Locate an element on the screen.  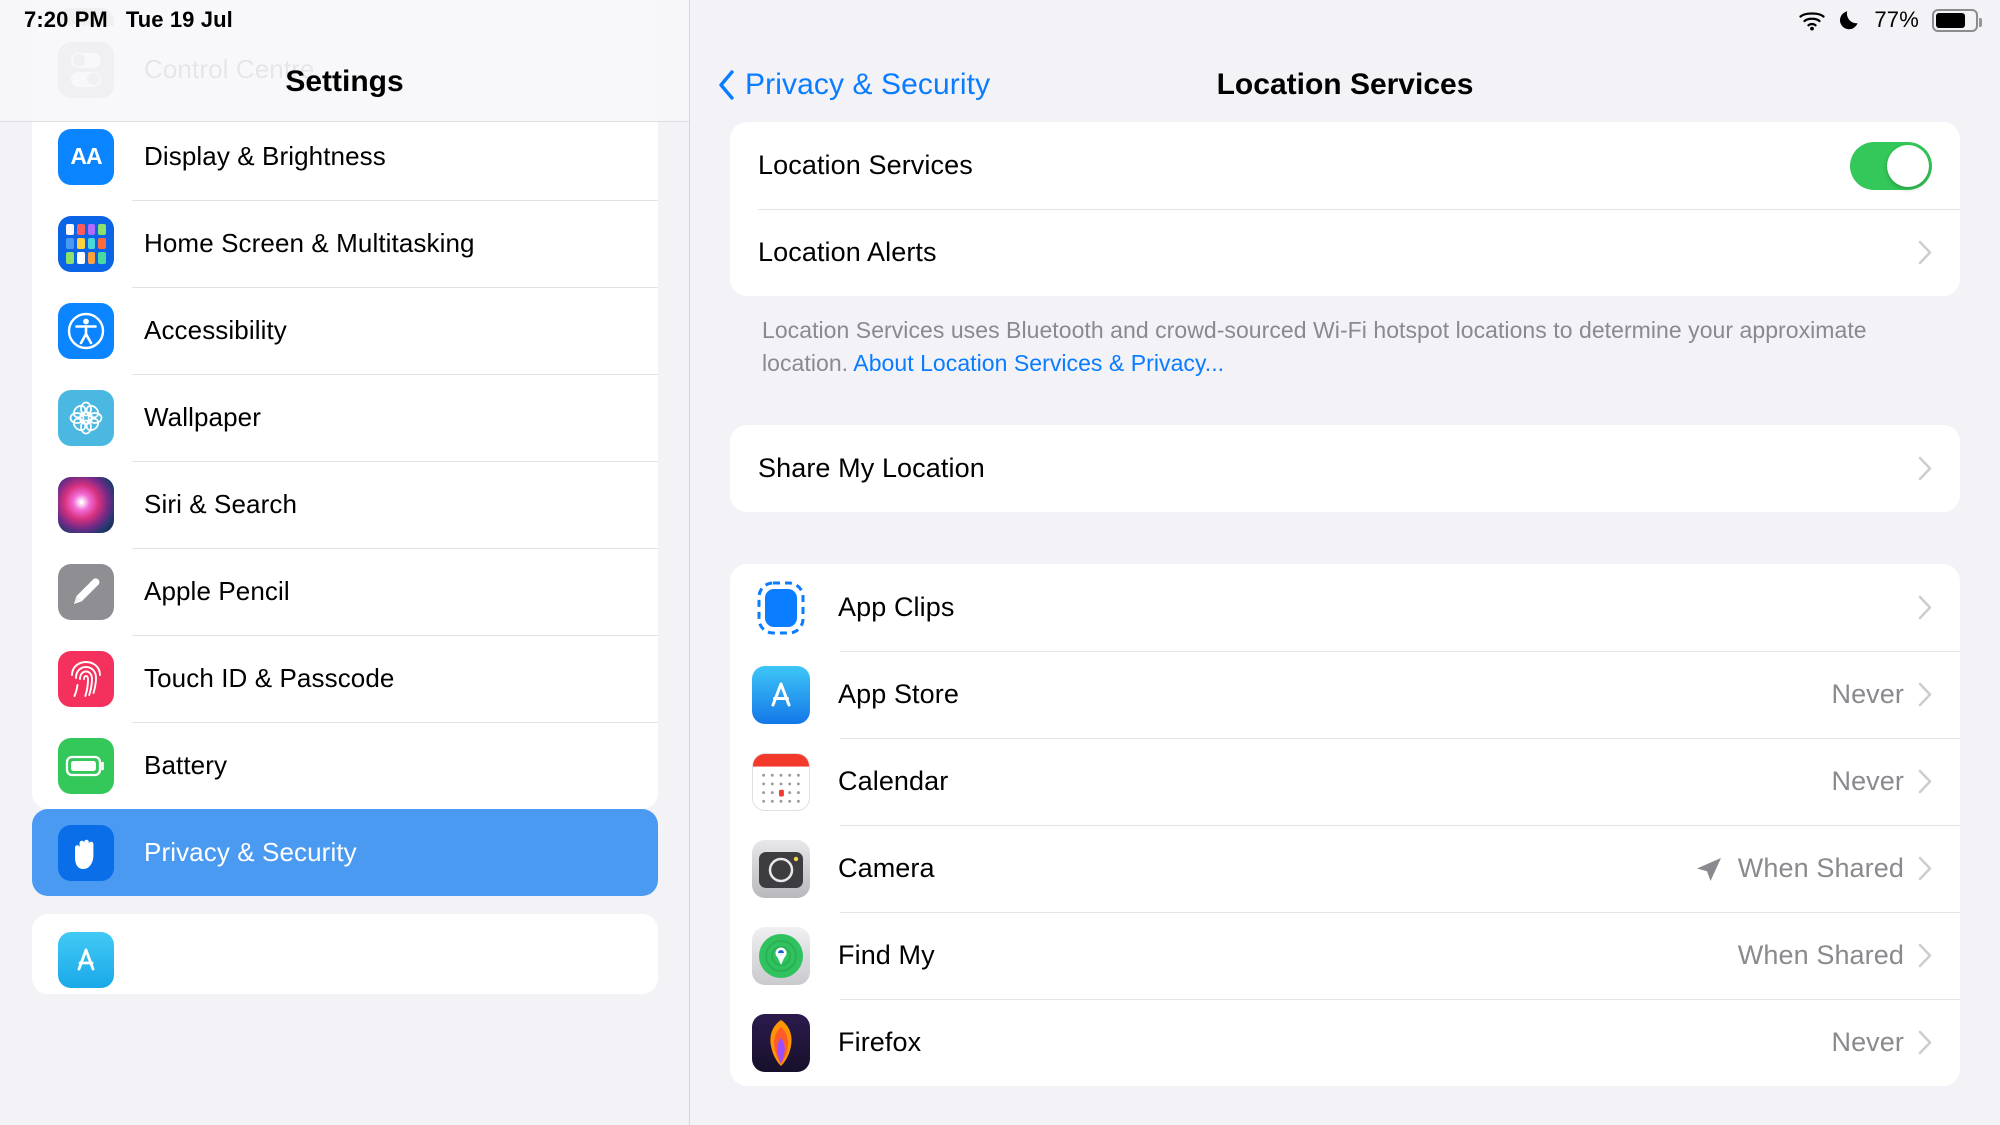
row-find-my: Find My When Shared is located at coordinates (1345, 955).